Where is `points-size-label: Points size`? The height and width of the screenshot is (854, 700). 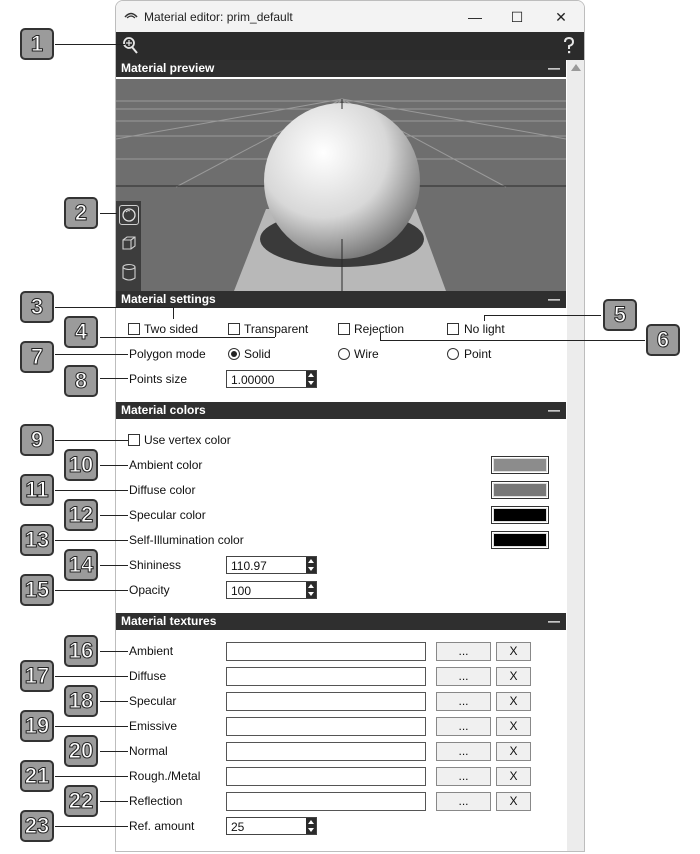
points-size-label: Points size is located at coordinates (158, 379).